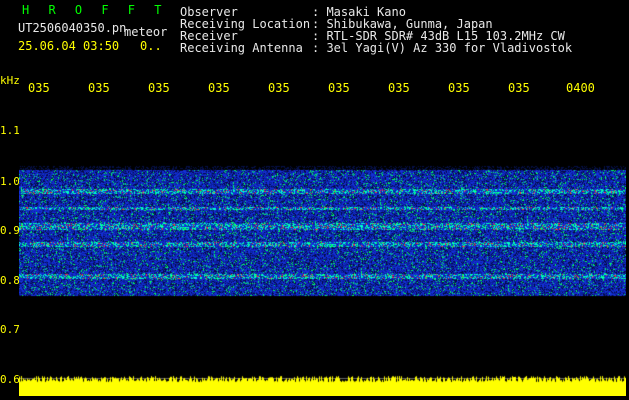  What do you see at coordinates (95, 10) in the screenshot?
I see `brand-title: H R O F F T` at bounding box center [95, 10].